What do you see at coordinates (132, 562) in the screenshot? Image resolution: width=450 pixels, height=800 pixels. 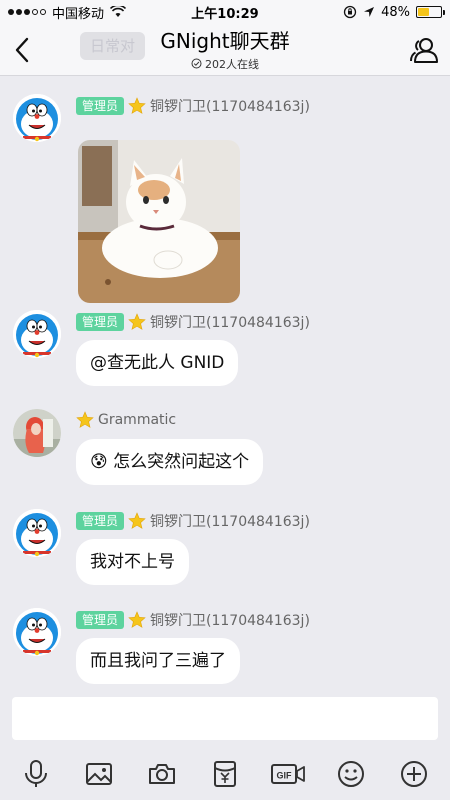 I see `message-bubble: 我对不上号` at bounding box center [132, 562].